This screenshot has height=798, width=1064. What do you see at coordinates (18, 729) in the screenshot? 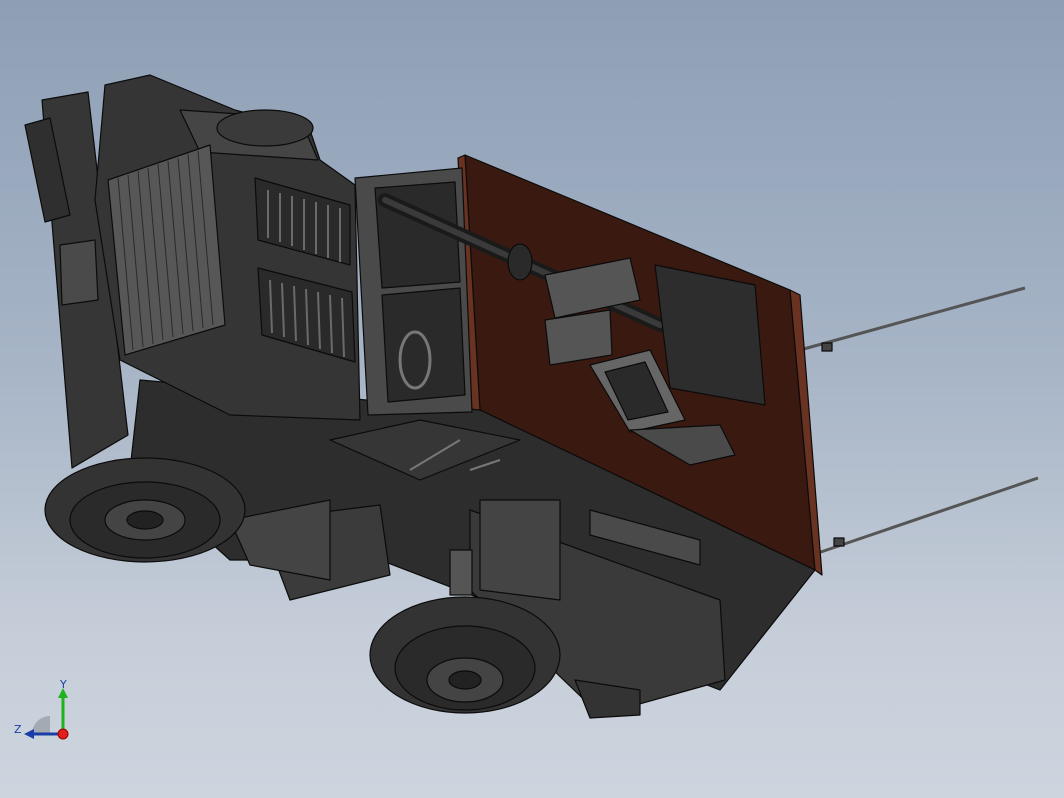
I see `z-axis-label: Z` at bounding box center [18, 729].